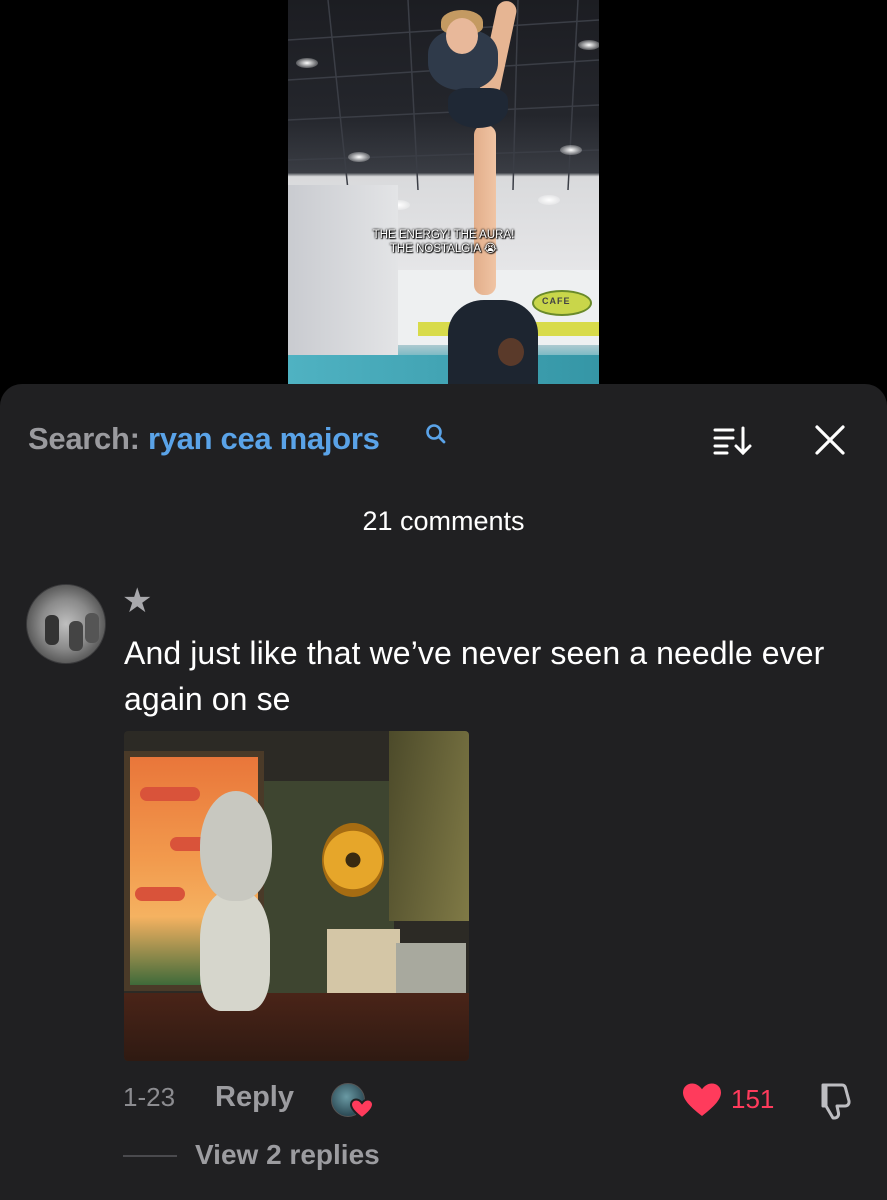  Describe the element at coordinates (834, 1101) in the screenshot. I see `thumbs-down-icon` at that location.